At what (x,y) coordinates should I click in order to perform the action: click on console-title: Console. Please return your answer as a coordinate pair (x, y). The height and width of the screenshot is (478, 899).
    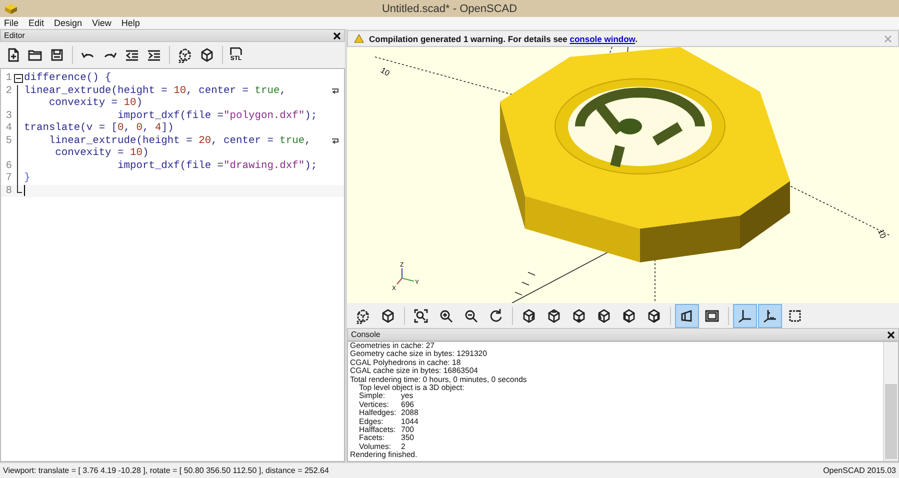
    Looking at the image, I should click on (365, 334).